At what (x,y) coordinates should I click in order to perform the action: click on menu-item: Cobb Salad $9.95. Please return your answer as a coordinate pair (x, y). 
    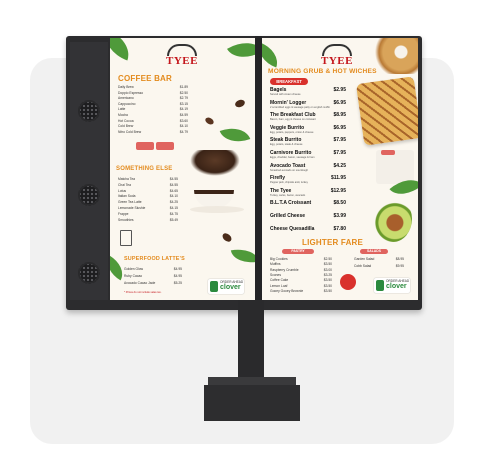
    Looking at the image, I should click on (379, 266).